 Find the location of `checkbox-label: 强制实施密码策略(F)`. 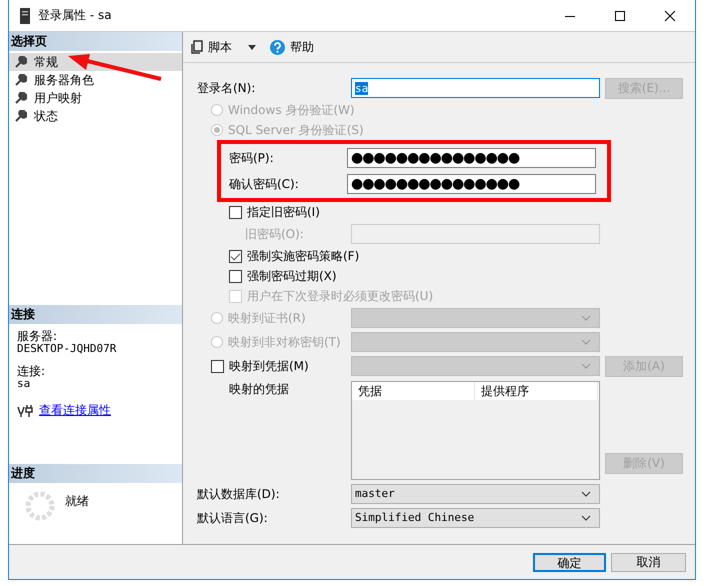

checkbox-label: 强制实施密码策略(F) is located at coordinates (303, 256).